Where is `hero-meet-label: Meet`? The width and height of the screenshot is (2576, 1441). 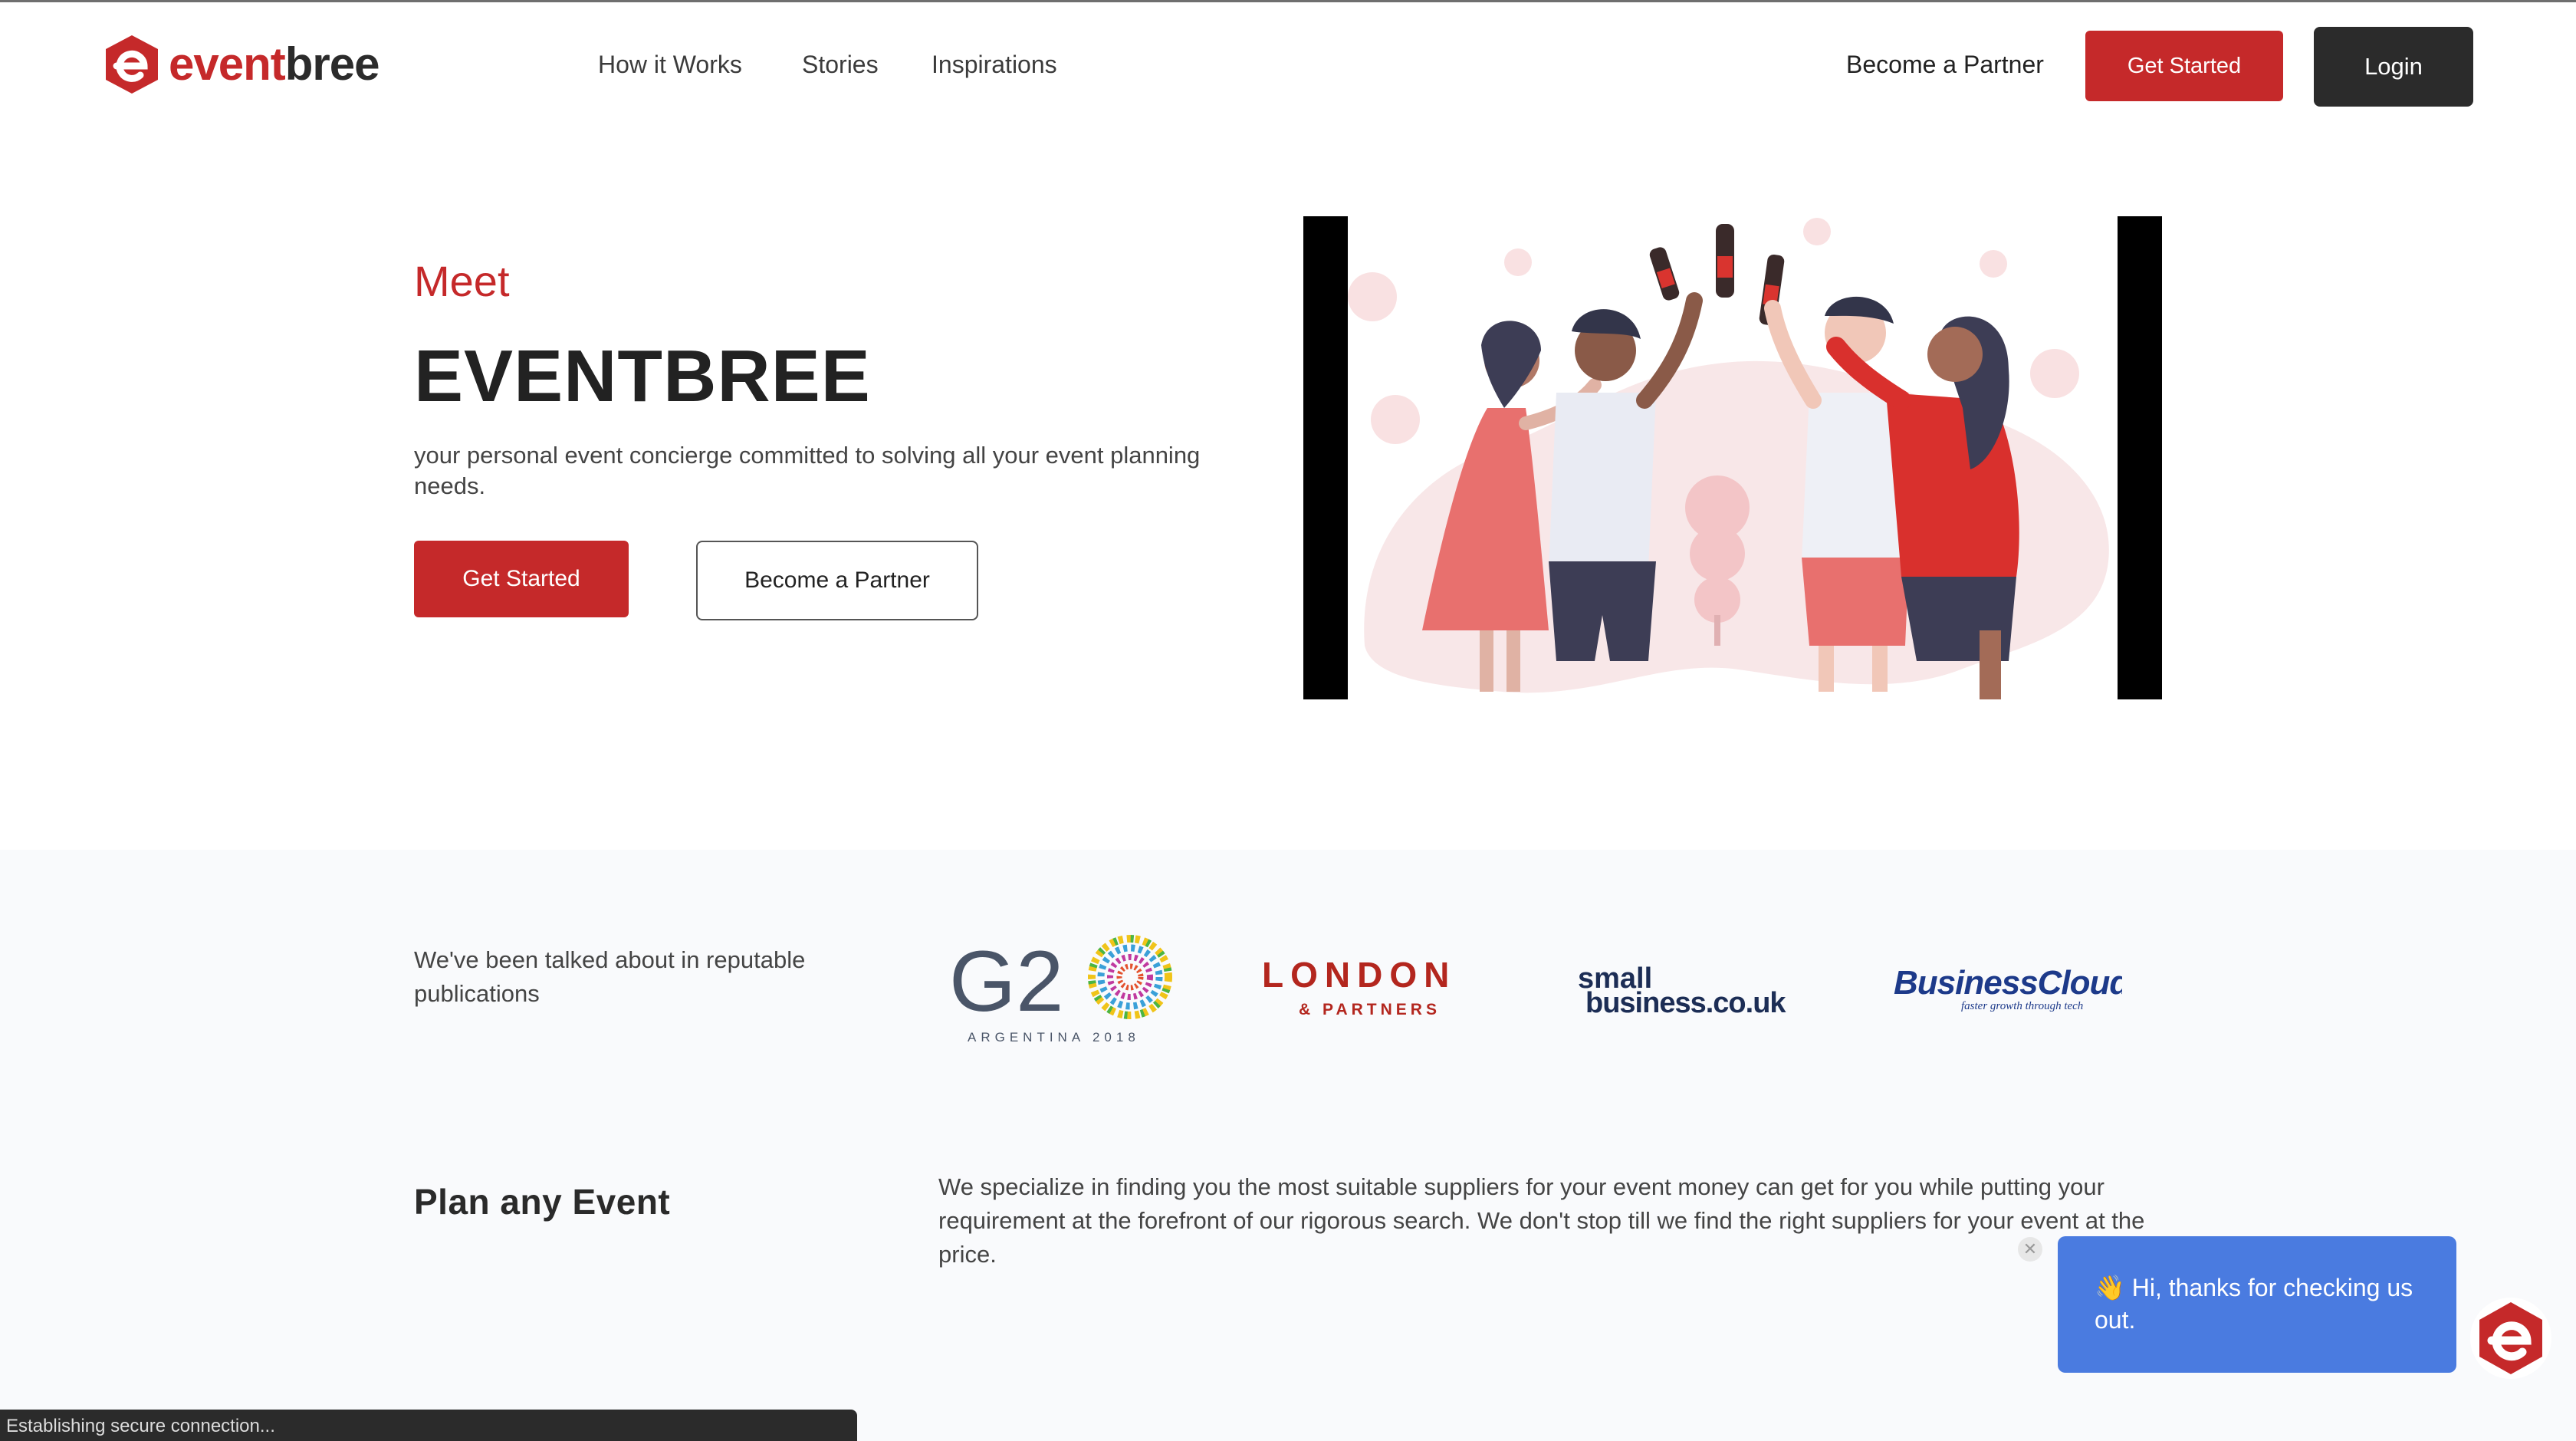
hero-meet-label: Meet is located at coordinates (462, 281).